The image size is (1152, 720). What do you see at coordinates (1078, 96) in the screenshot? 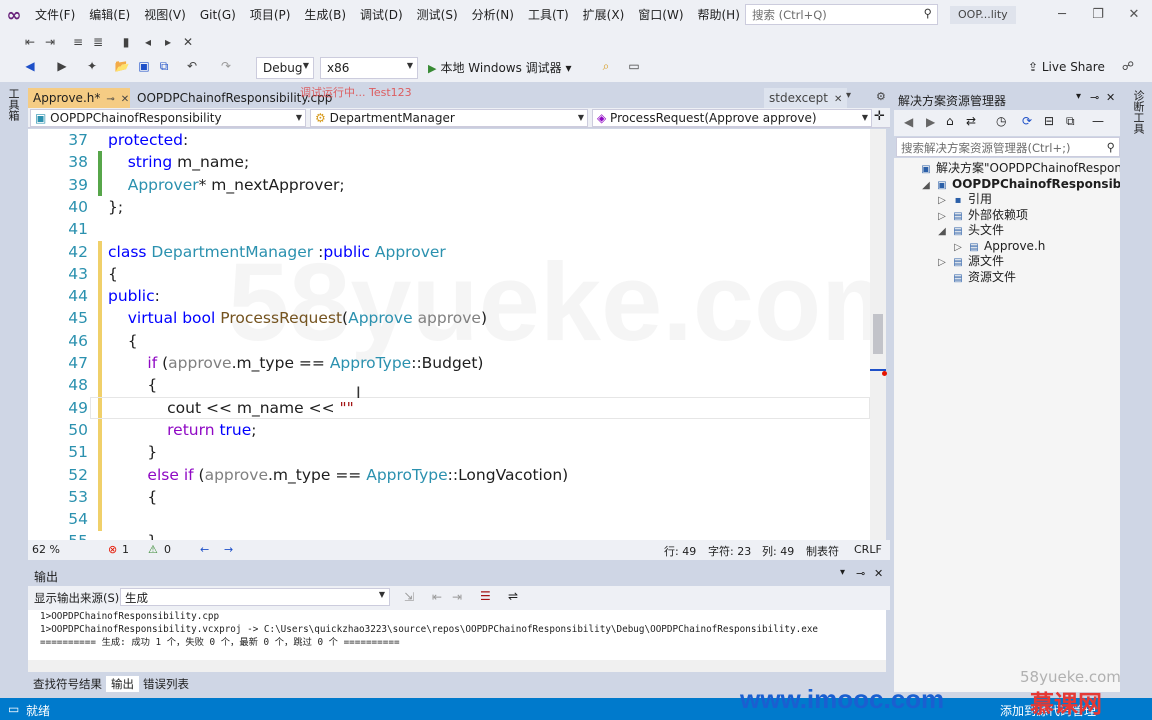
I see `pane-dropdown-icon: ▾` at bounding box center [1078, 96].